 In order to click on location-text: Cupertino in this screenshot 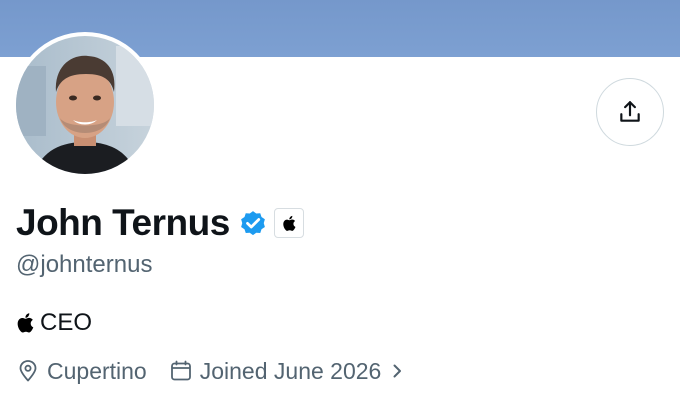, I will do `click(97, 370)`.